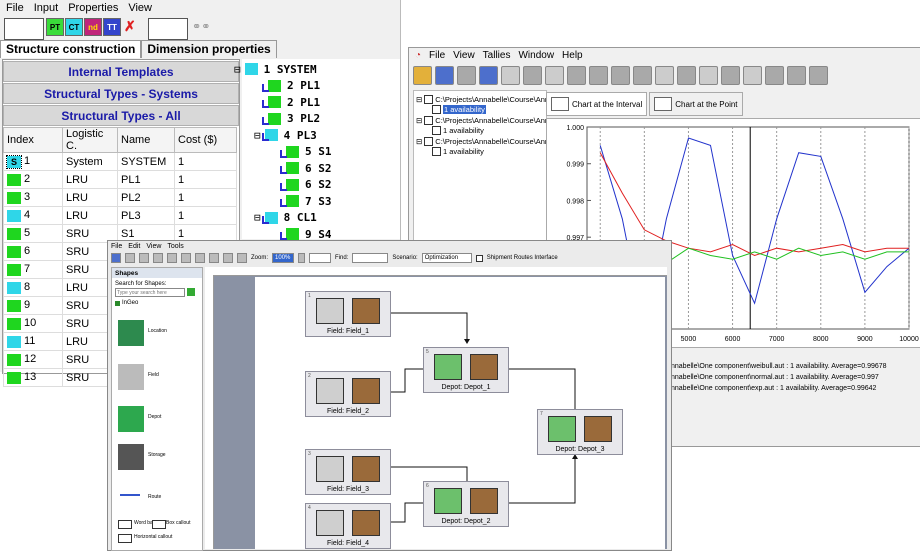 This screenshot has width=920, height=551. What do you see at coordinates (309, 201) in the screenshot?
I see `tree-node: 7 S3` at bounding box center [309, 201].